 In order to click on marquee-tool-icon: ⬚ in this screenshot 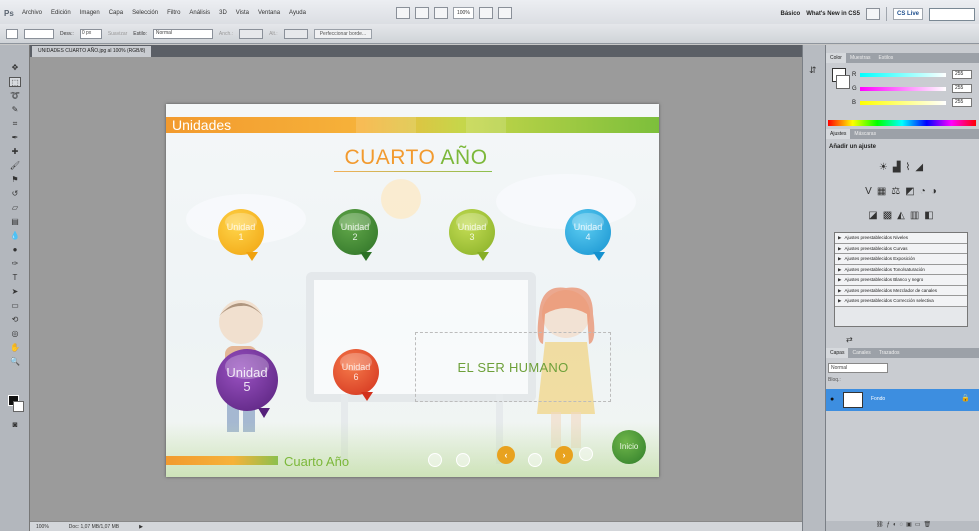, I will do `click(15, 82)`.